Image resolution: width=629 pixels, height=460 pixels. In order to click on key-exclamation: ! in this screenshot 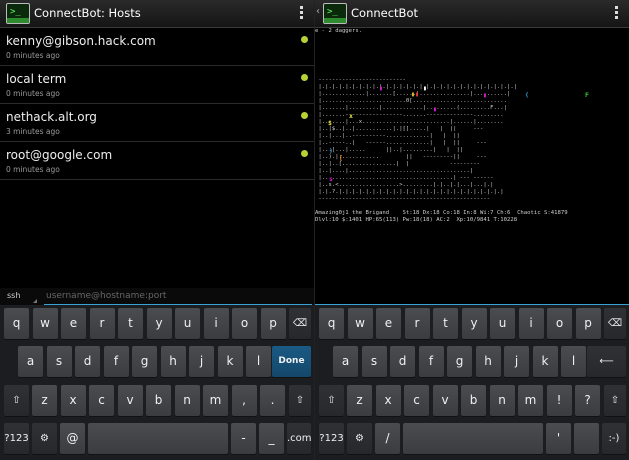, I will do `click(559, 400)`.